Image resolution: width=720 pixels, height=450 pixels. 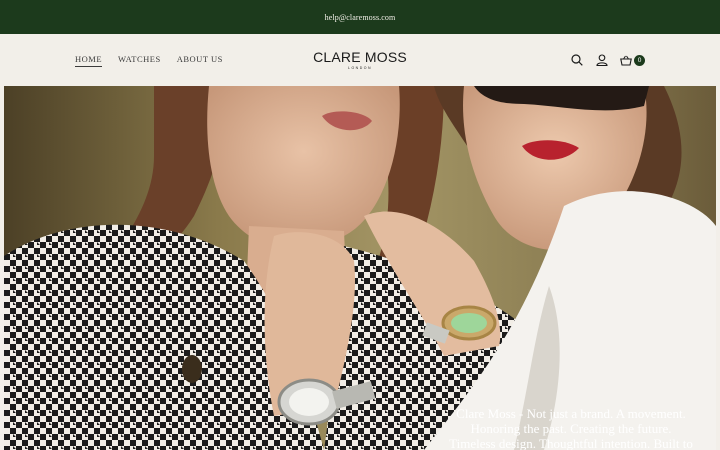 What do you see at coordinates (577, 60) in the screenshot?
I see `search-icon` at bounding box center [577, 60].